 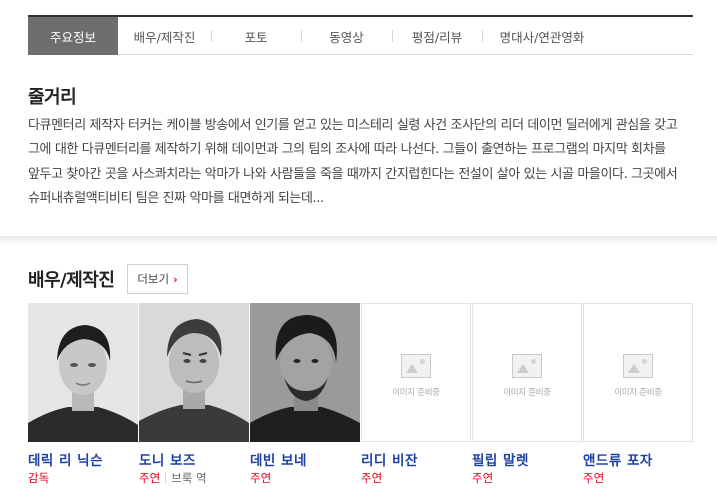 What do you see at coordinates (71, 280) in the screenshot?
I see `cast-section-title: 배우/제작진` at bounding box center [71, 280].